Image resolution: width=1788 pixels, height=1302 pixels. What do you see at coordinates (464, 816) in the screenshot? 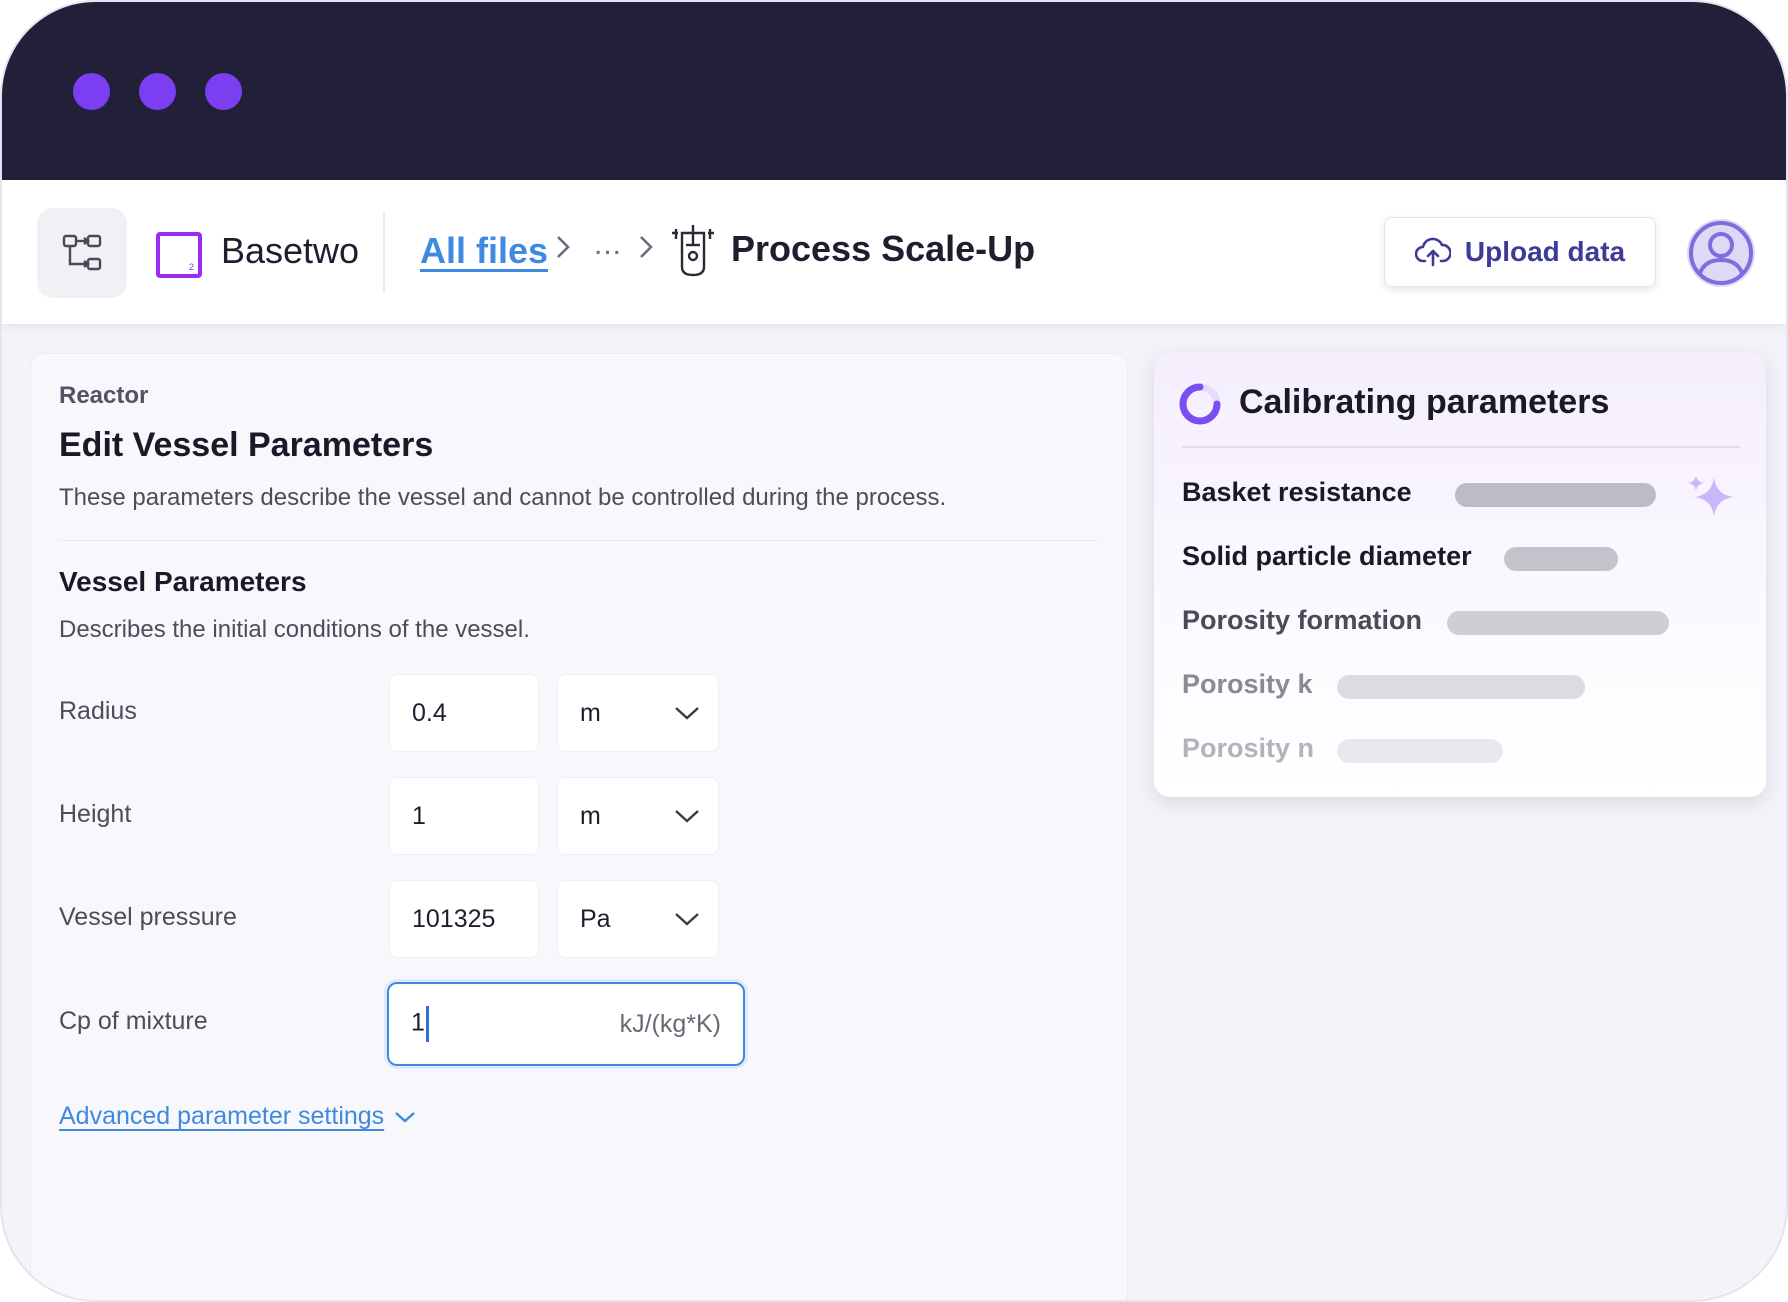
I see `height-input: 1` at bounding box center [464, 816].